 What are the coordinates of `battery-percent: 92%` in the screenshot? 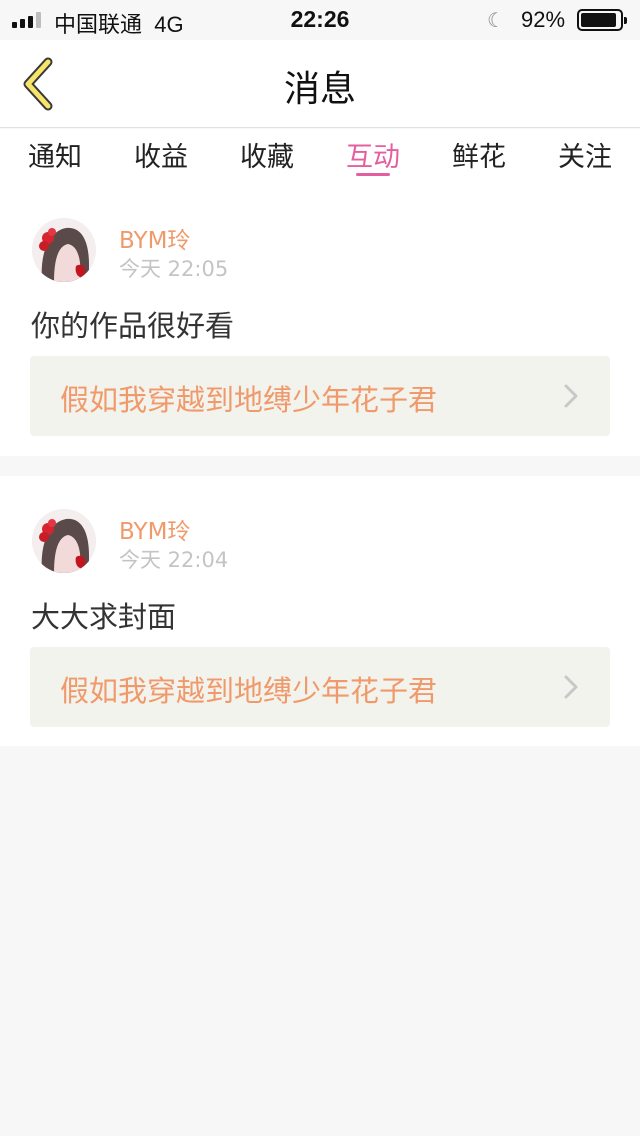 It's located at (543, 19).